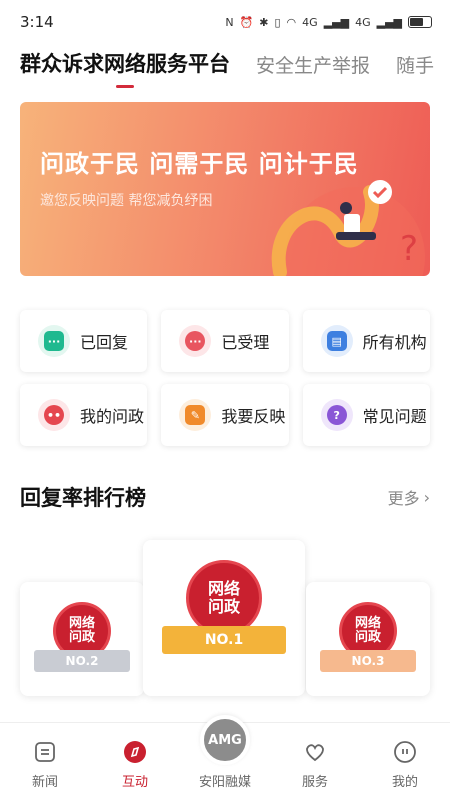  I want to click on rank-ribbon: NO.1, so click(224, 640).